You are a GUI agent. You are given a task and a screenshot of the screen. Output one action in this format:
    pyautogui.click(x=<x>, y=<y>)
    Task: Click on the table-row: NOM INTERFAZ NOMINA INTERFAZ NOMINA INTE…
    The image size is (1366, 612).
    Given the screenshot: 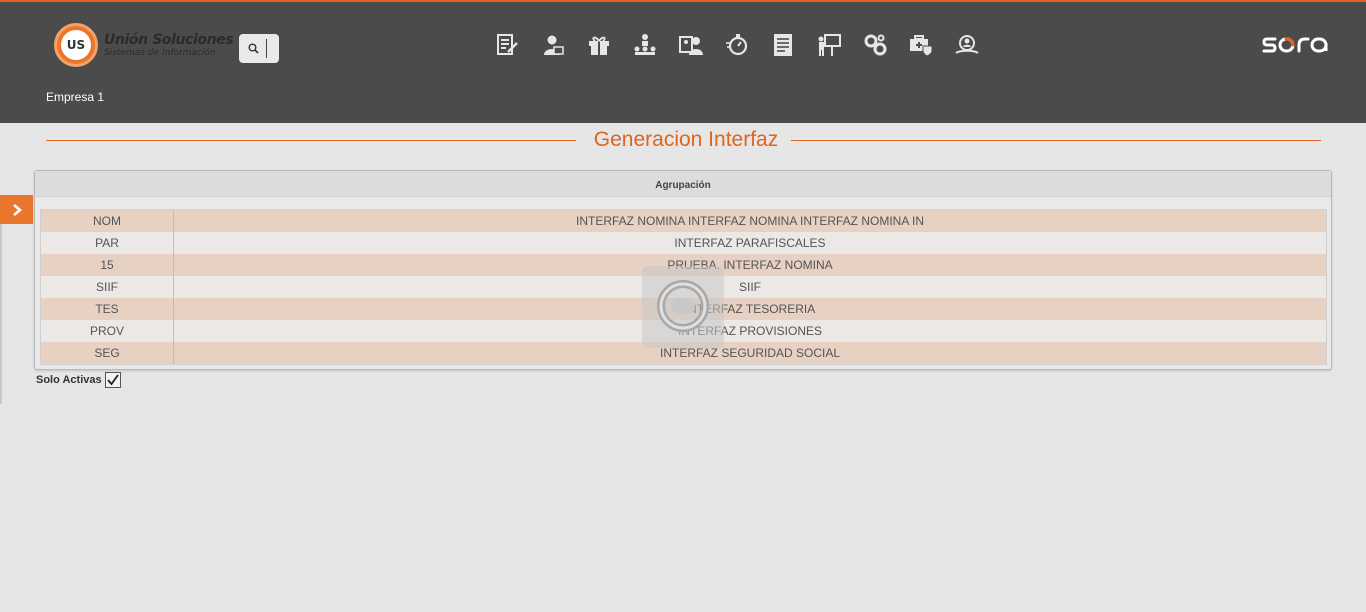 What is the action you would take?
    pyautogui.click(x=683, y=221)
    